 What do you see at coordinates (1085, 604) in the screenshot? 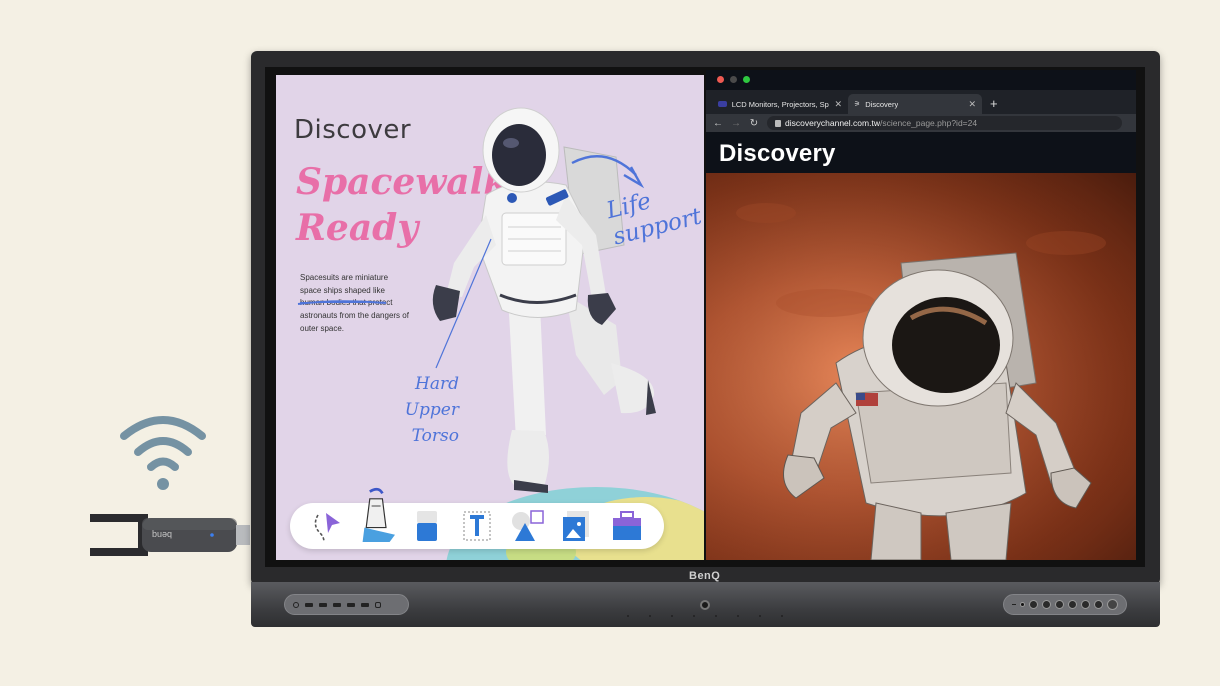
I see `back-button` at bounding box center [1085, 604].